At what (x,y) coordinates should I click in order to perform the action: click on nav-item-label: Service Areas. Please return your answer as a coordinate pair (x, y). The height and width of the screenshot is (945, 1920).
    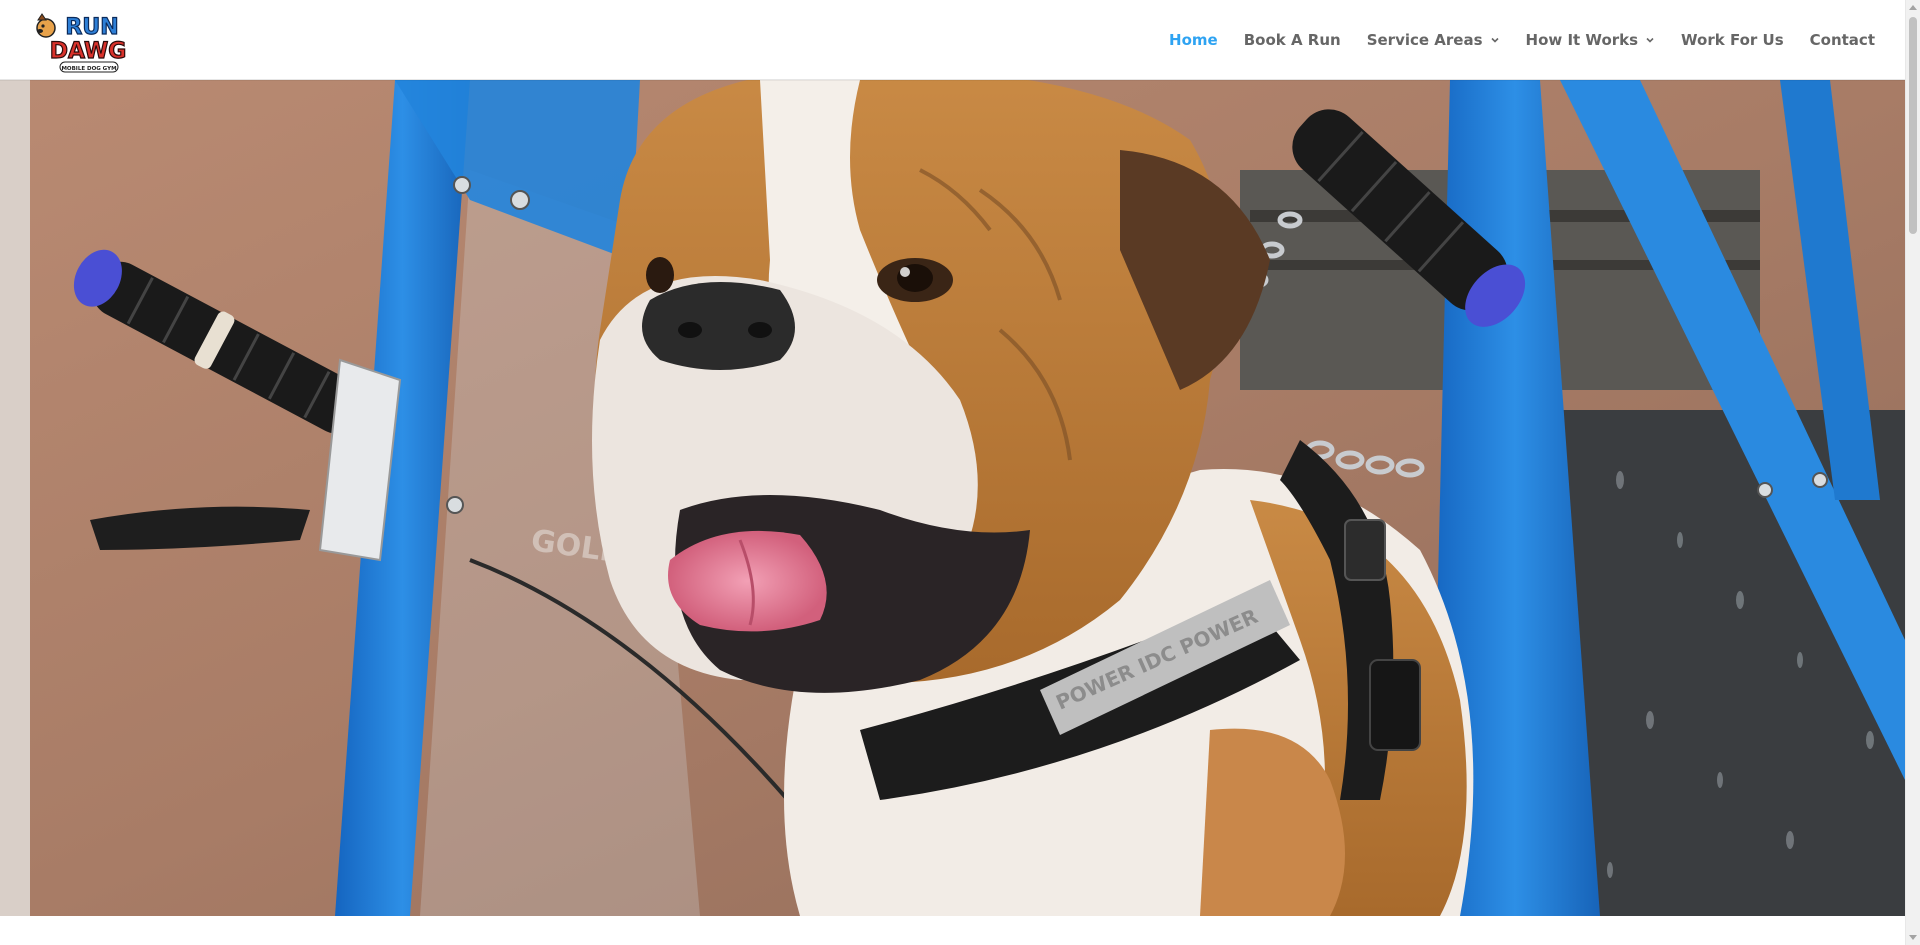
    Looking at the image, I should click on (1424, 40).